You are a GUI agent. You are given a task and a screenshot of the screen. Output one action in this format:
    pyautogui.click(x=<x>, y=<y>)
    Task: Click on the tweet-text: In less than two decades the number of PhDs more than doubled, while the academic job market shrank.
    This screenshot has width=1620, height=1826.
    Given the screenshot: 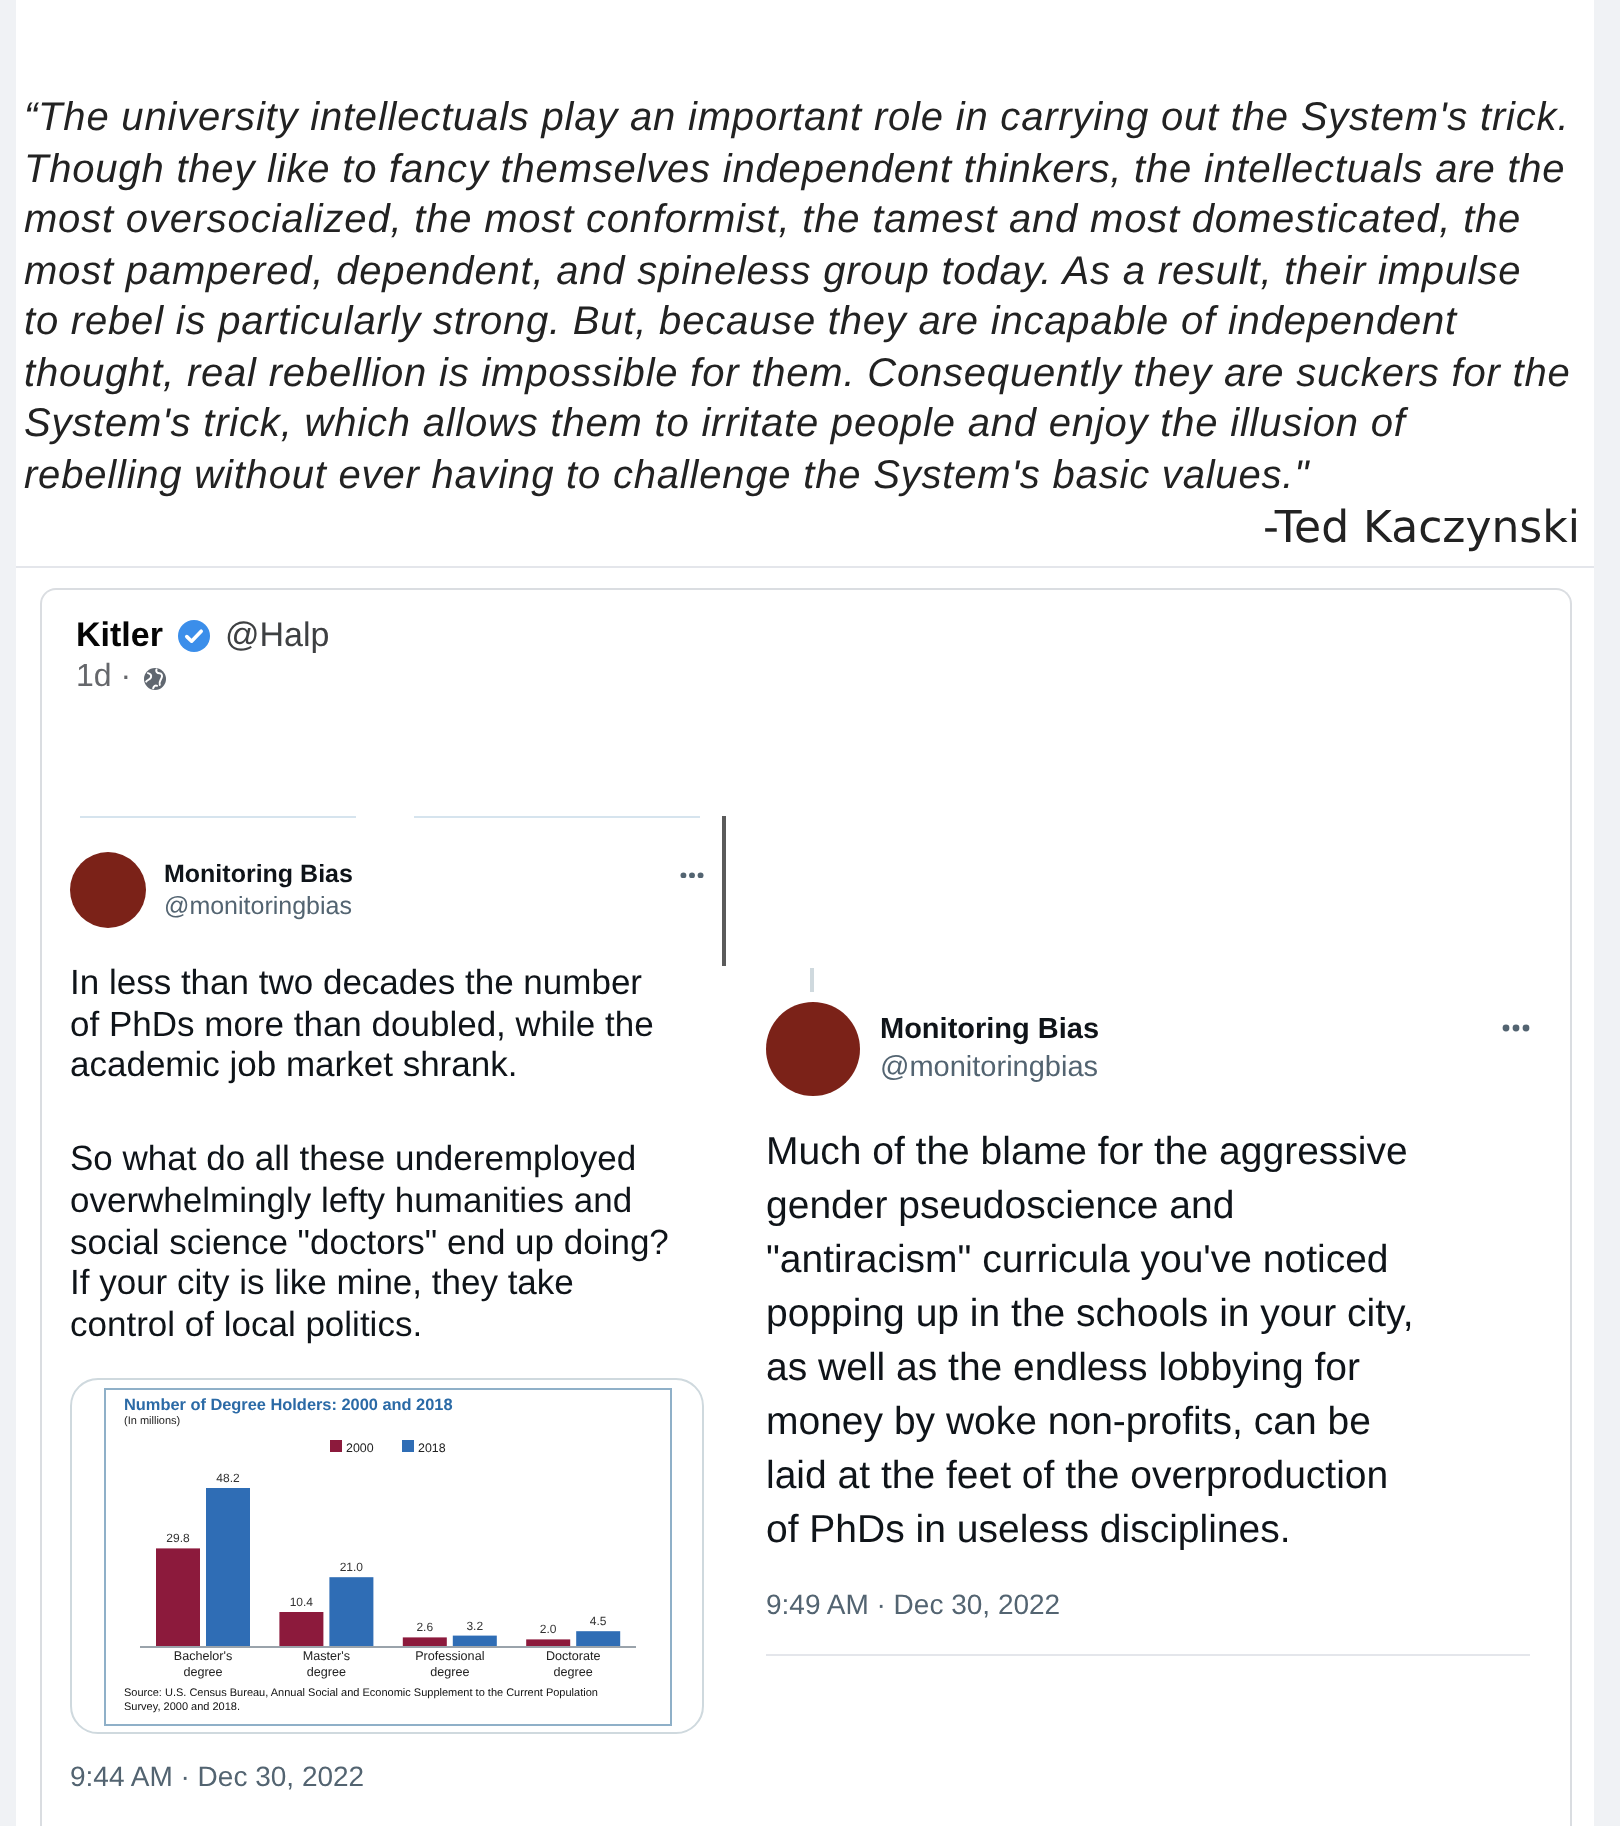 What is the action you would take?
    pyautogui.click(x=363, y=1024)
    